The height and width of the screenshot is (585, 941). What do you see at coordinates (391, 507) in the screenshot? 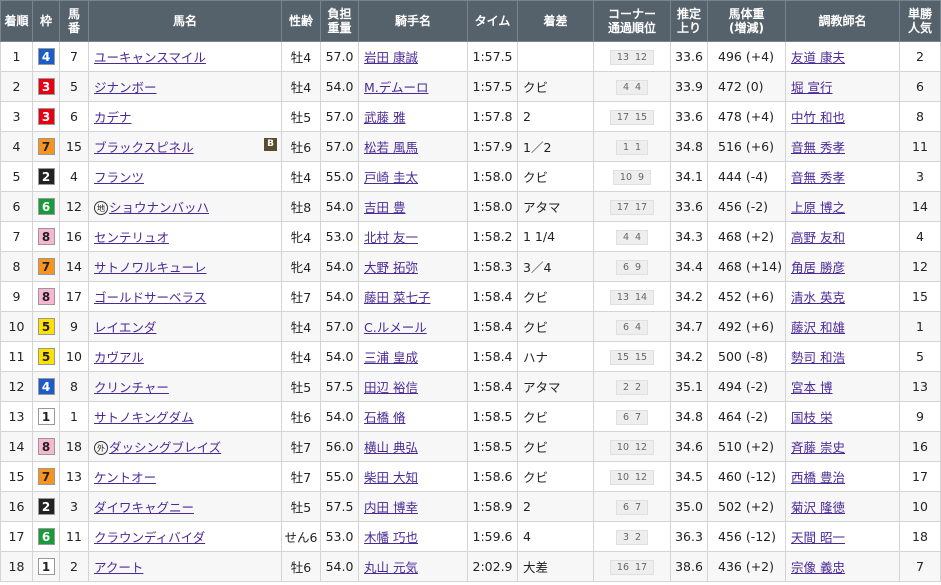
I see `jockey-link: 内田 博幸` at bounding box center [391, 507].